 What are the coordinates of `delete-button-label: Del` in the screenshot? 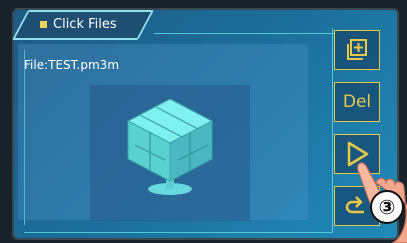 It's located at (357, 102).